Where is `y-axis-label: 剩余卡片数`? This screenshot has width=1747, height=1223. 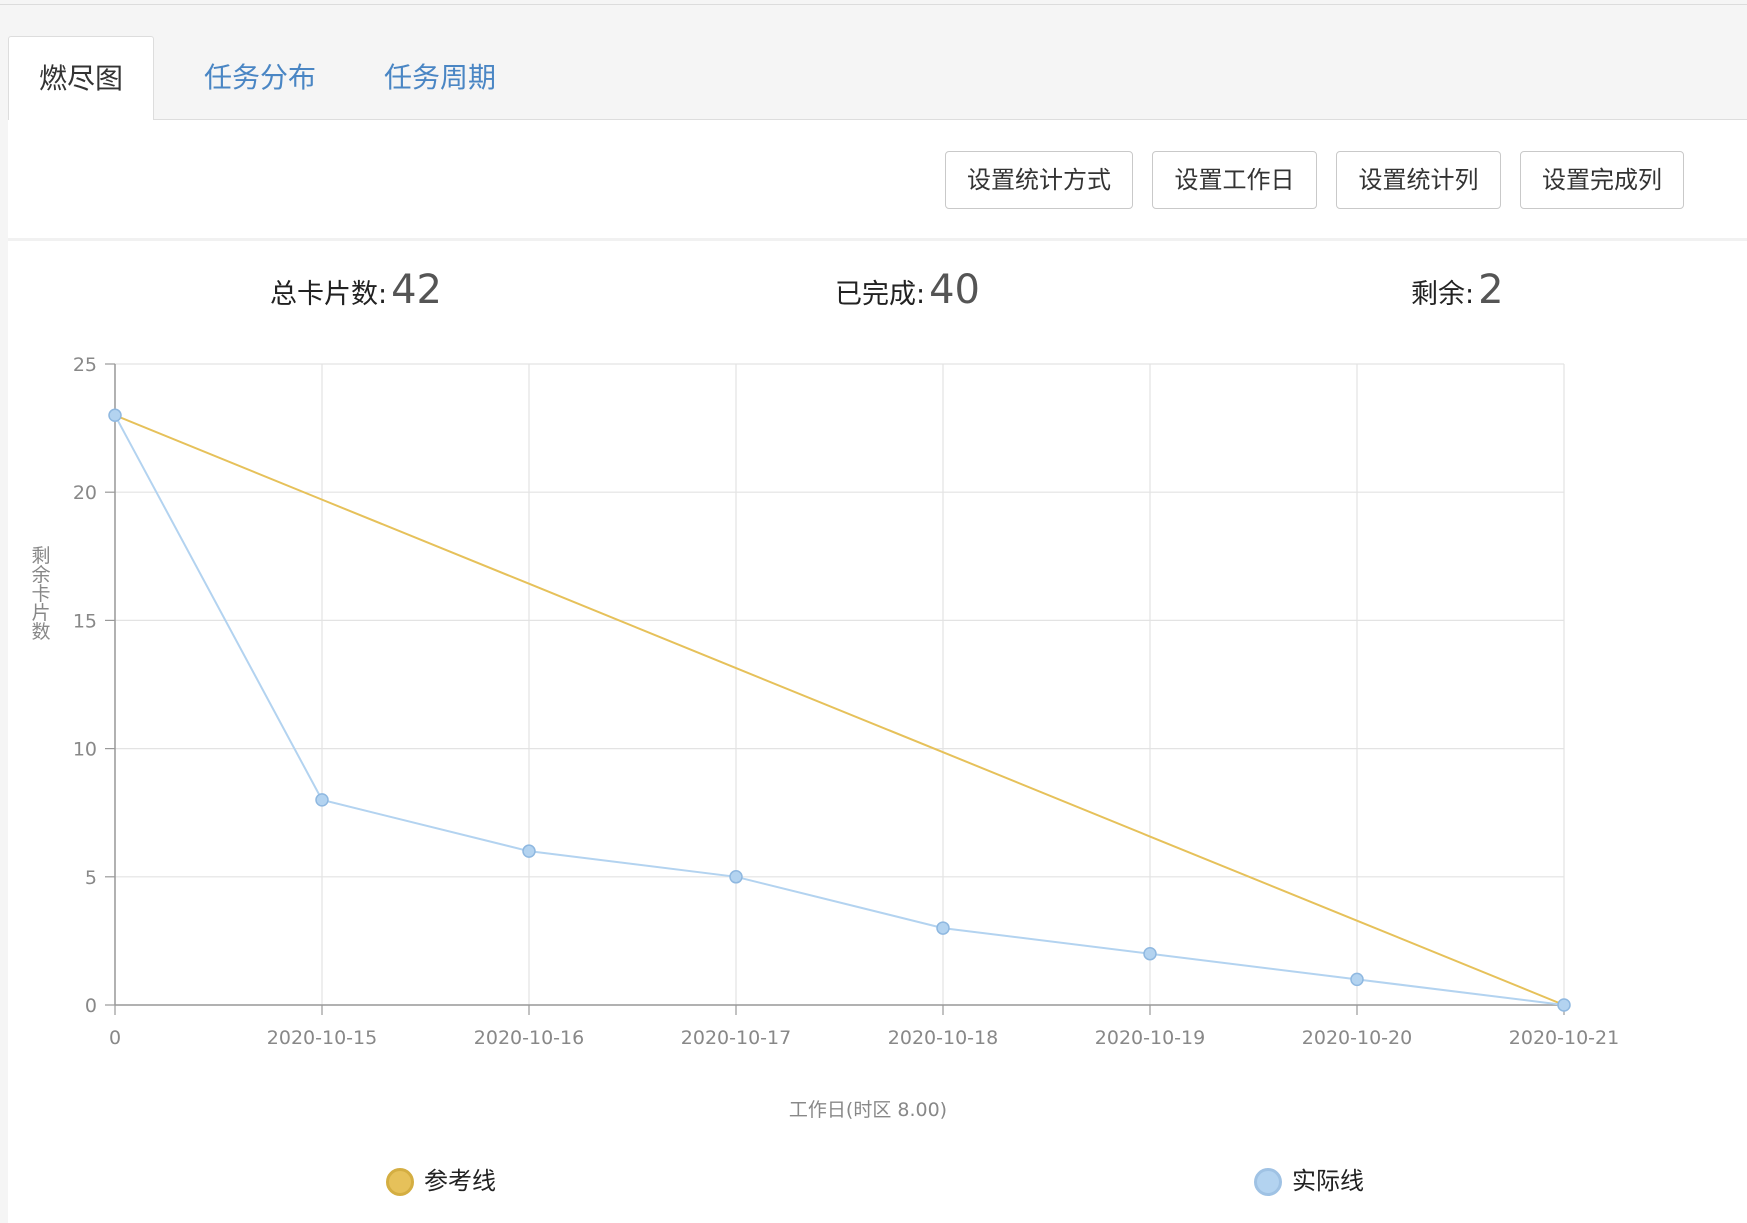 y-axis-label: 剩余卡片数 is located at coordinates (40, 594).